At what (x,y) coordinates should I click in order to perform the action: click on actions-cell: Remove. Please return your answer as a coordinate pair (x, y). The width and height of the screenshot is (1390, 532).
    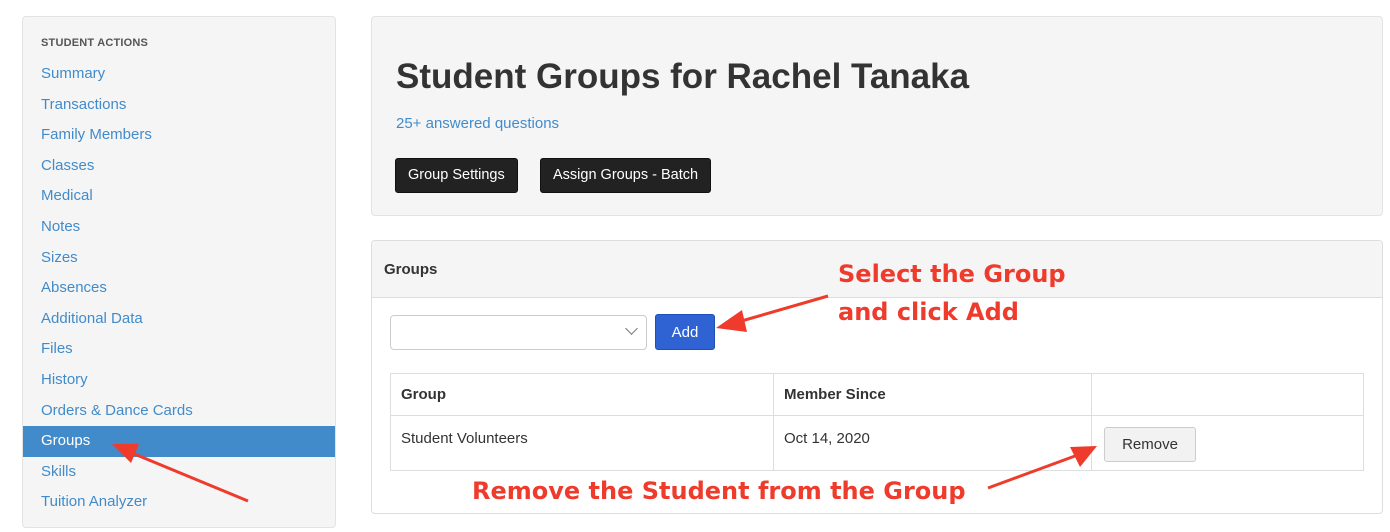
    Looking at the image, I should click on (1227, 443).